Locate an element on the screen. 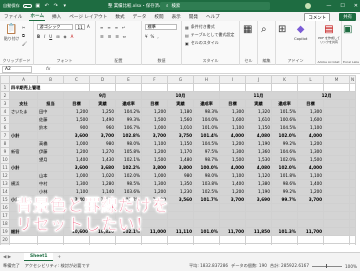 The width and height of the screenshot is (360, 271). data-cell: 新宿 is located at coordinates (23, 151).